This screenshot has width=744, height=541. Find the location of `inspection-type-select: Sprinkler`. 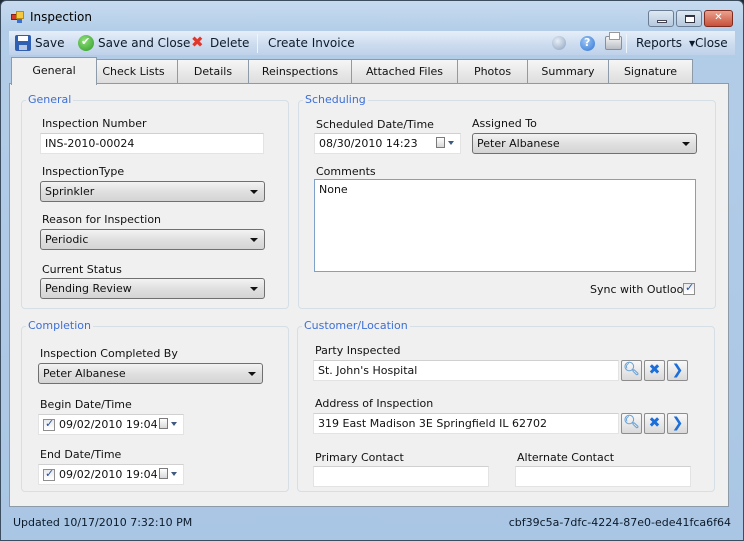

inspection-type-select: Sprinkler is located at coordinates (152, 191).